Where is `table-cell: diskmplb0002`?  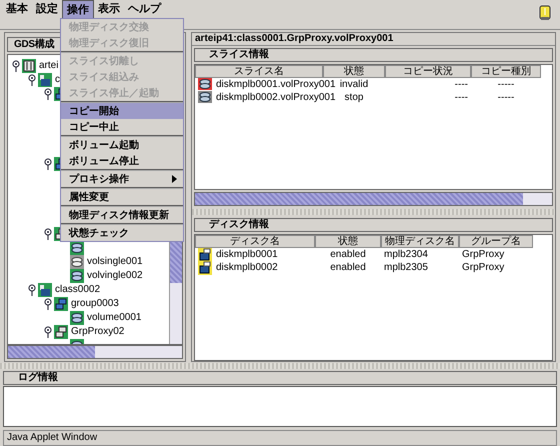 table-cell: diskmplb0002 is located at coordinates (247, 268).